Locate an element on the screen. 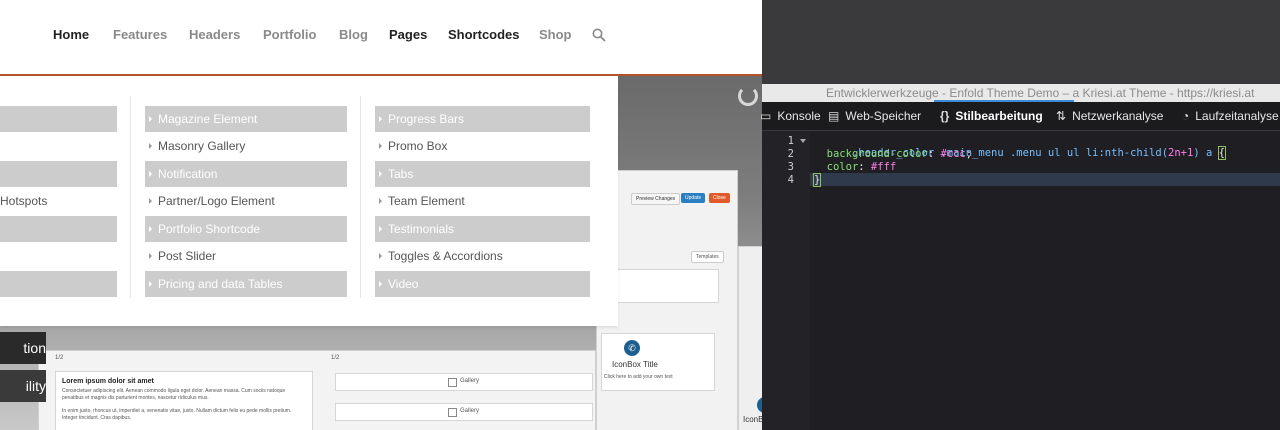 The width and height of the screenshot is (1280, 430). current-line-highlight is located at coordinates (1045, 179).